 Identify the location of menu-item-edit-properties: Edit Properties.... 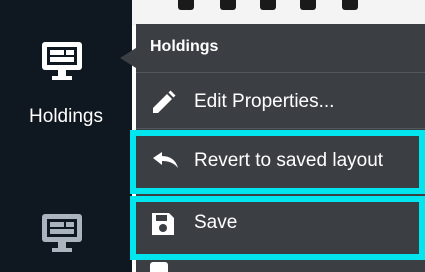
(280, 103).